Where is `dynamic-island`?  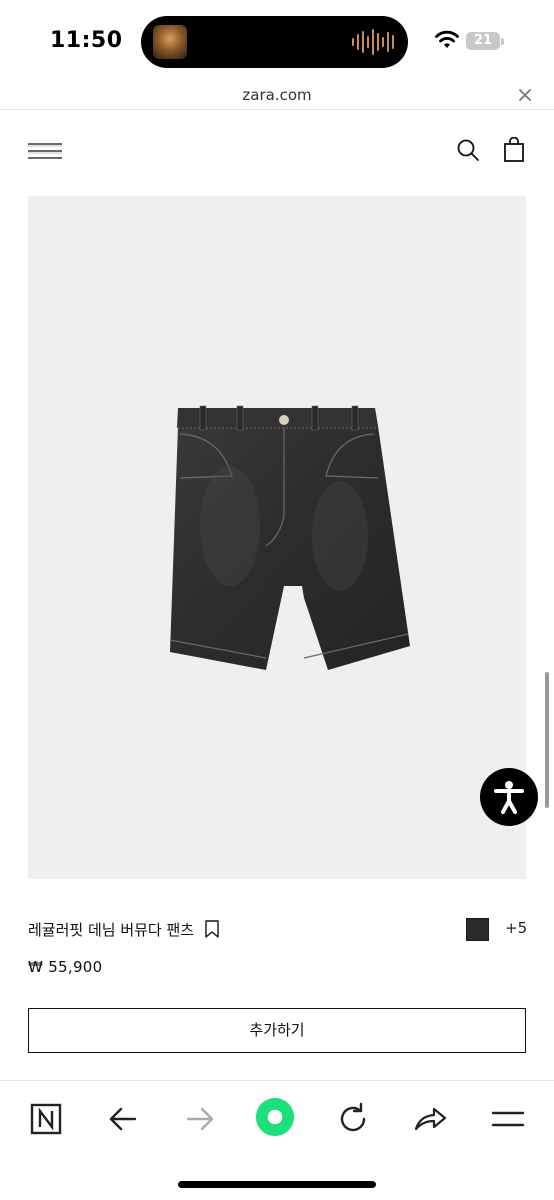
dynamic-island is located at coordinates (274, 42).